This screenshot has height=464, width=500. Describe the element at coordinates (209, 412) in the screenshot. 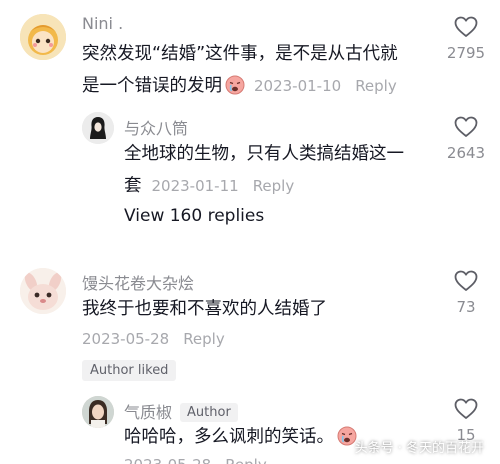

I see `author-badge: Author` at that location.